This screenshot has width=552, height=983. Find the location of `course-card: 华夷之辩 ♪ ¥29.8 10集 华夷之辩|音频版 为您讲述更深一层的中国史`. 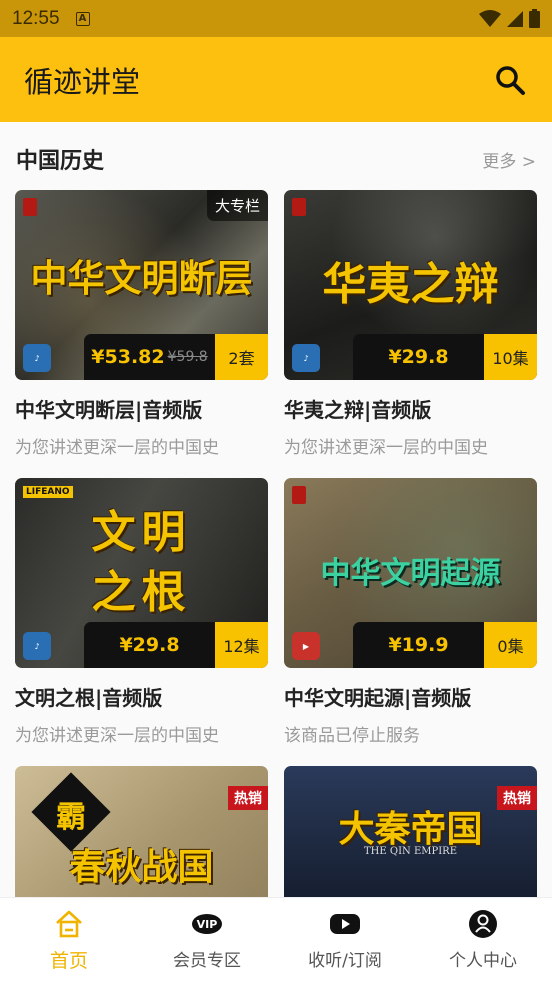

course-card: 华夷之辩 ♪ ¥29.8 10集 华夷之辩|音频版 为您讲述更深一层的中国史 is located at coordinates (410, 324).